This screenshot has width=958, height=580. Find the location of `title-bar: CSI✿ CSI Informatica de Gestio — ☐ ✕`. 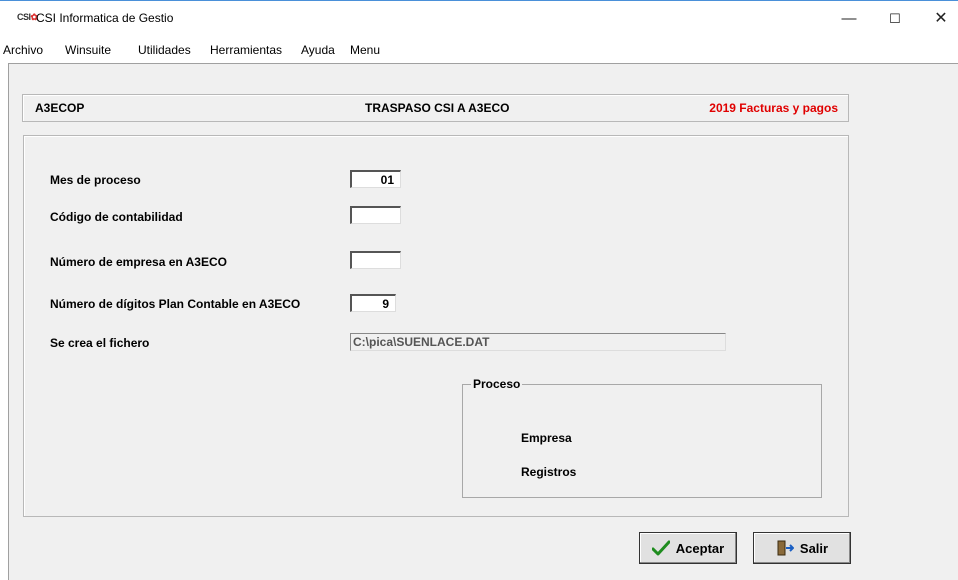

title-bar: CSI✿ CSI Informatica de Gestio — ☐ ✕ is located at coordinates (479, 18).